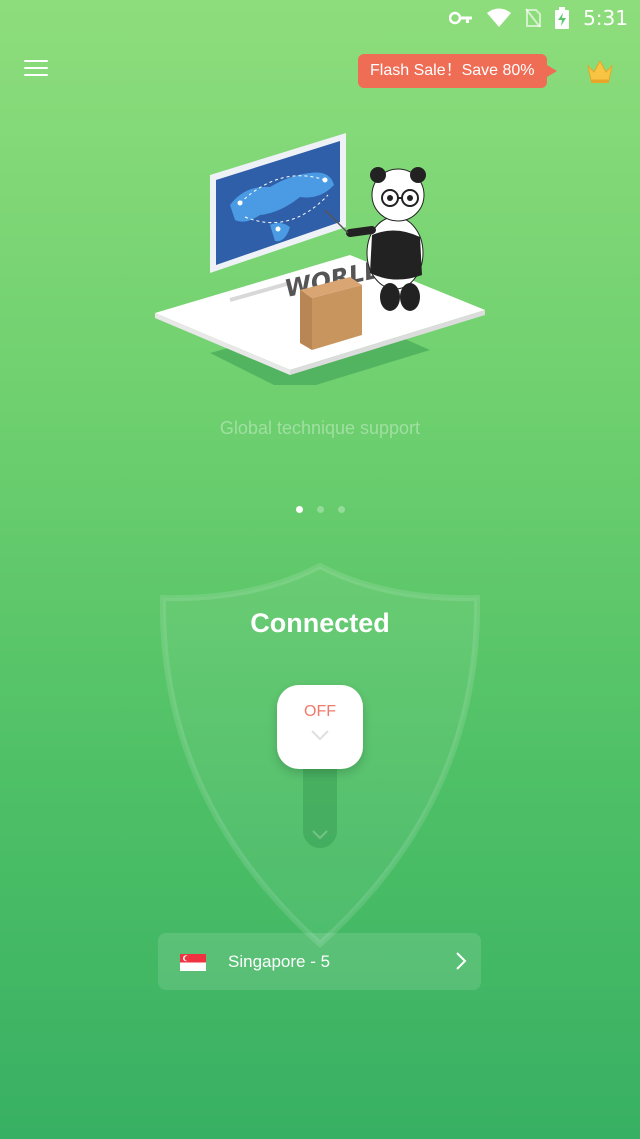  What do you see at coordinates (320, 727) in the screenshot?
I see `connection-toggle-button: OFF` at bounding box center [320, 727].